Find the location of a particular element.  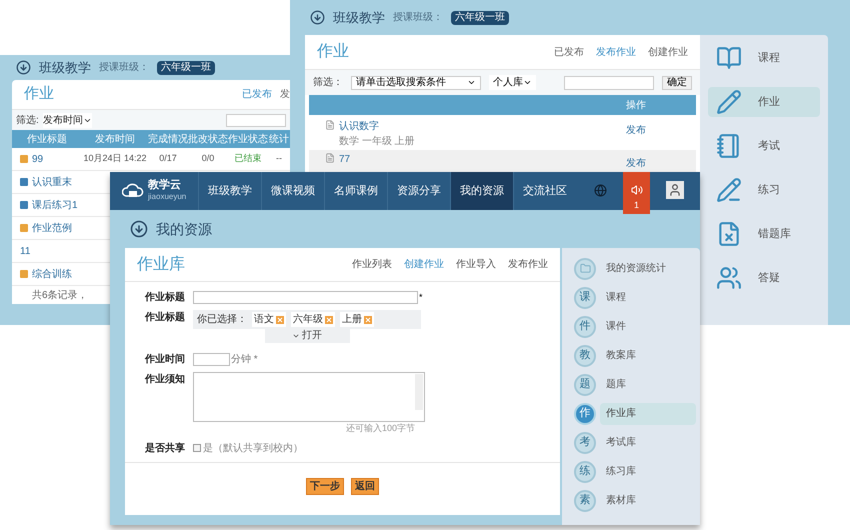

tab: 作业列表 is located at coordinates (372, 264).